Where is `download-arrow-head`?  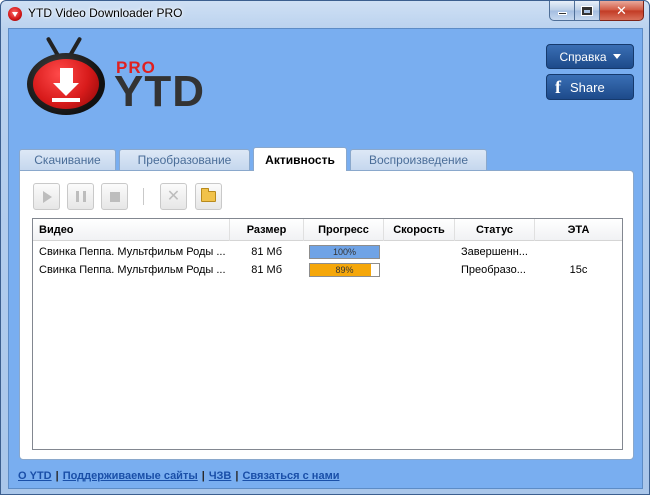 download-arrow-head is located at coordinates (66, 89).